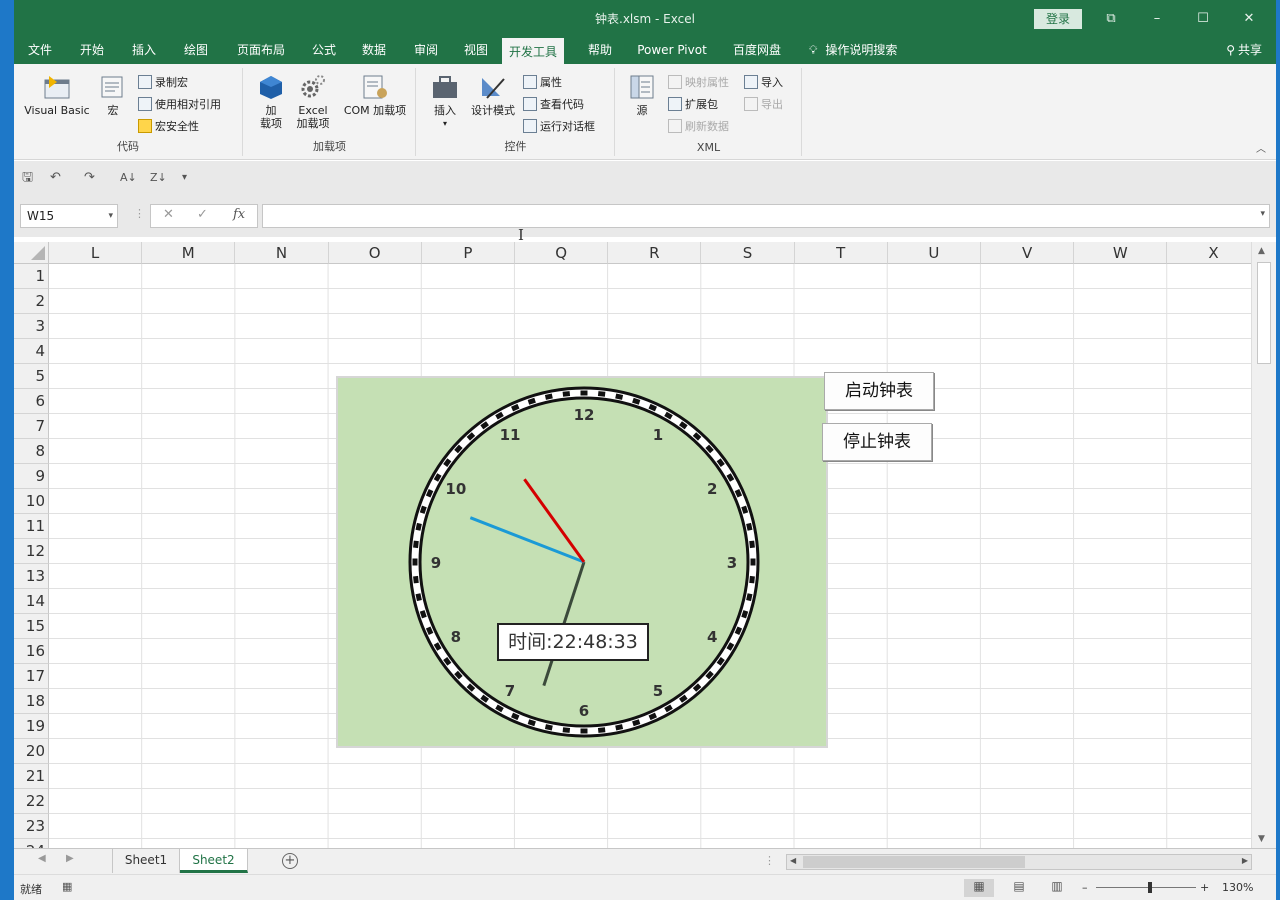 The width and height of the screenshot is (1280, 900). What do you see at coordinates (31, 826) in the screenshot?
I see `row-header-23: 23` at bounding box center [31, 826].